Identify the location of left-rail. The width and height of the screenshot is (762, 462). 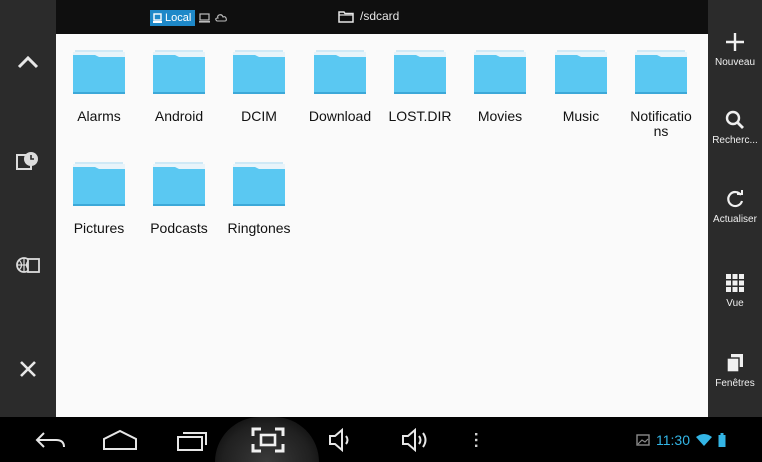
(28, 208).